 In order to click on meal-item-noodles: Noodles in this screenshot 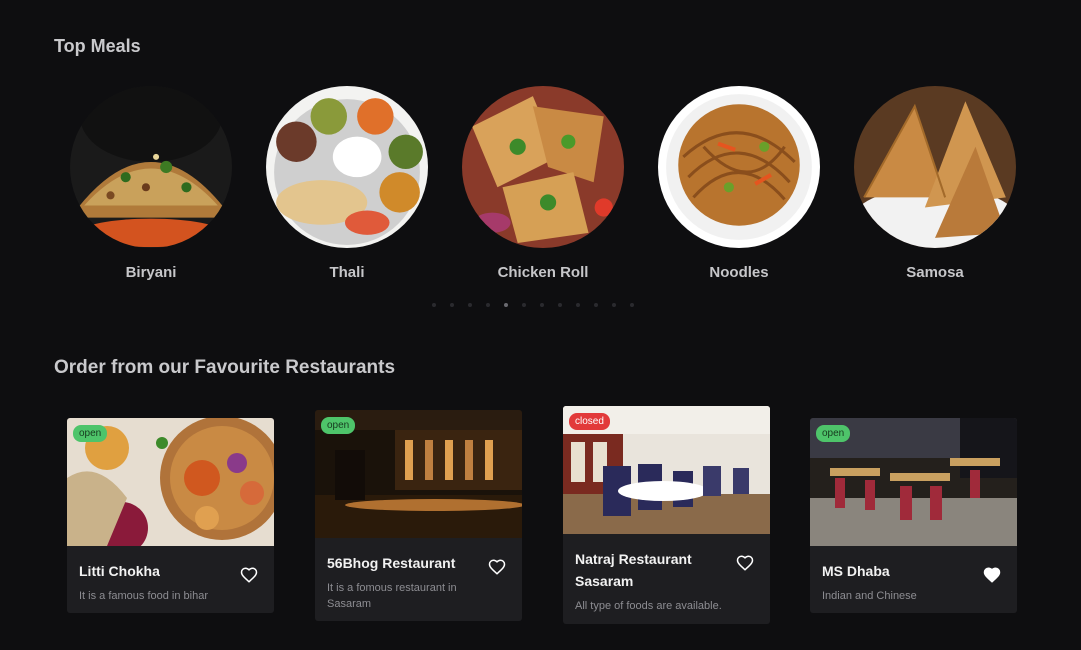, I will do `click(739, 183)`.